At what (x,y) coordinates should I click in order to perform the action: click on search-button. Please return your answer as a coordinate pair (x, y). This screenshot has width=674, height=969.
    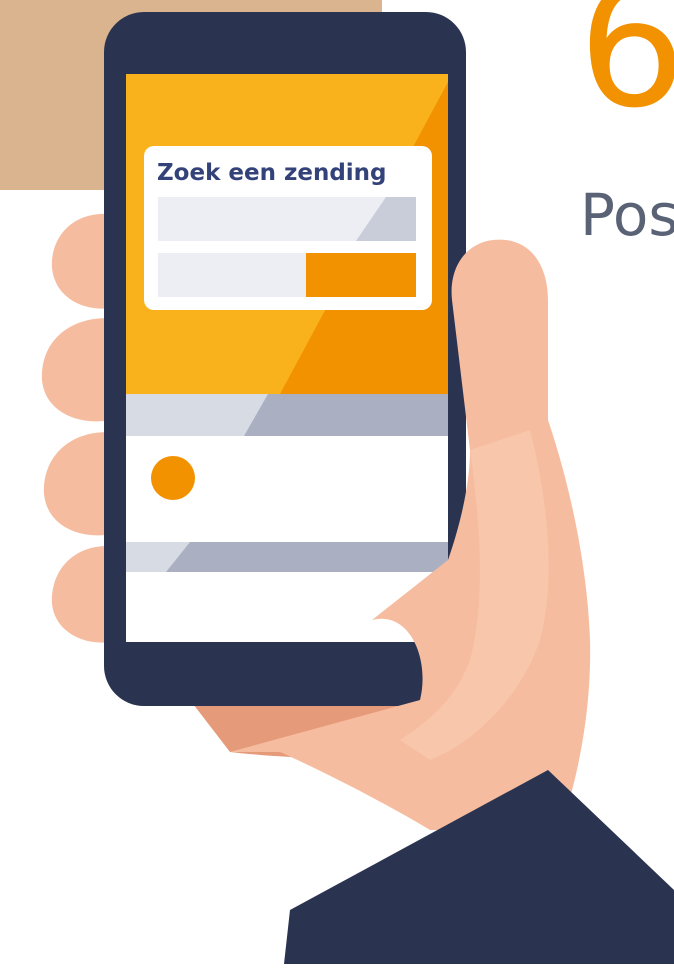
    Looking at the image, I should click on (361, 275).